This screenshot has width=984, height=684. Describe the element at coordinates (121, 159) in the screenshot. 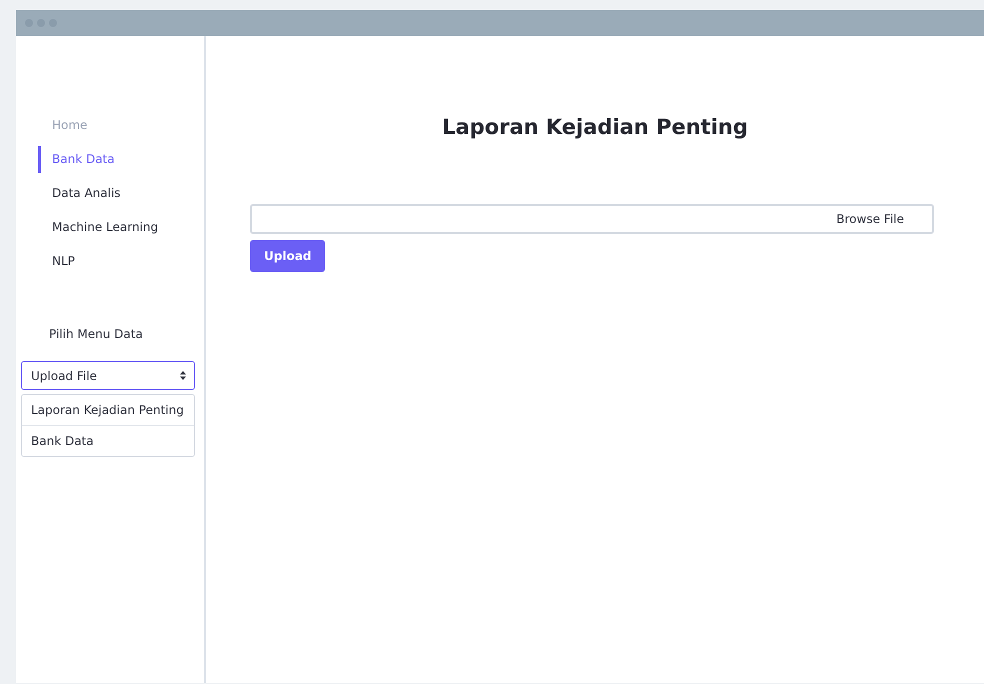

I see `nav-link: Bank Data` at that location.